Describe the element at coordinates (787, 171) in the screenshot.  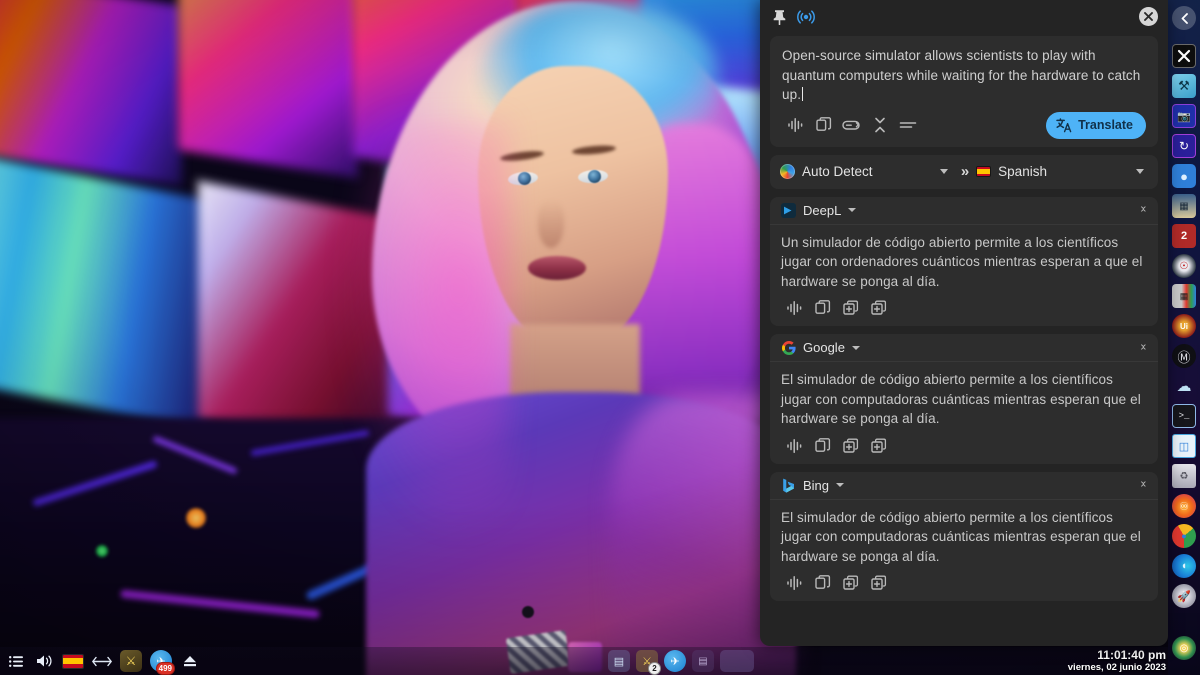
I see `globe-icon` at that location.